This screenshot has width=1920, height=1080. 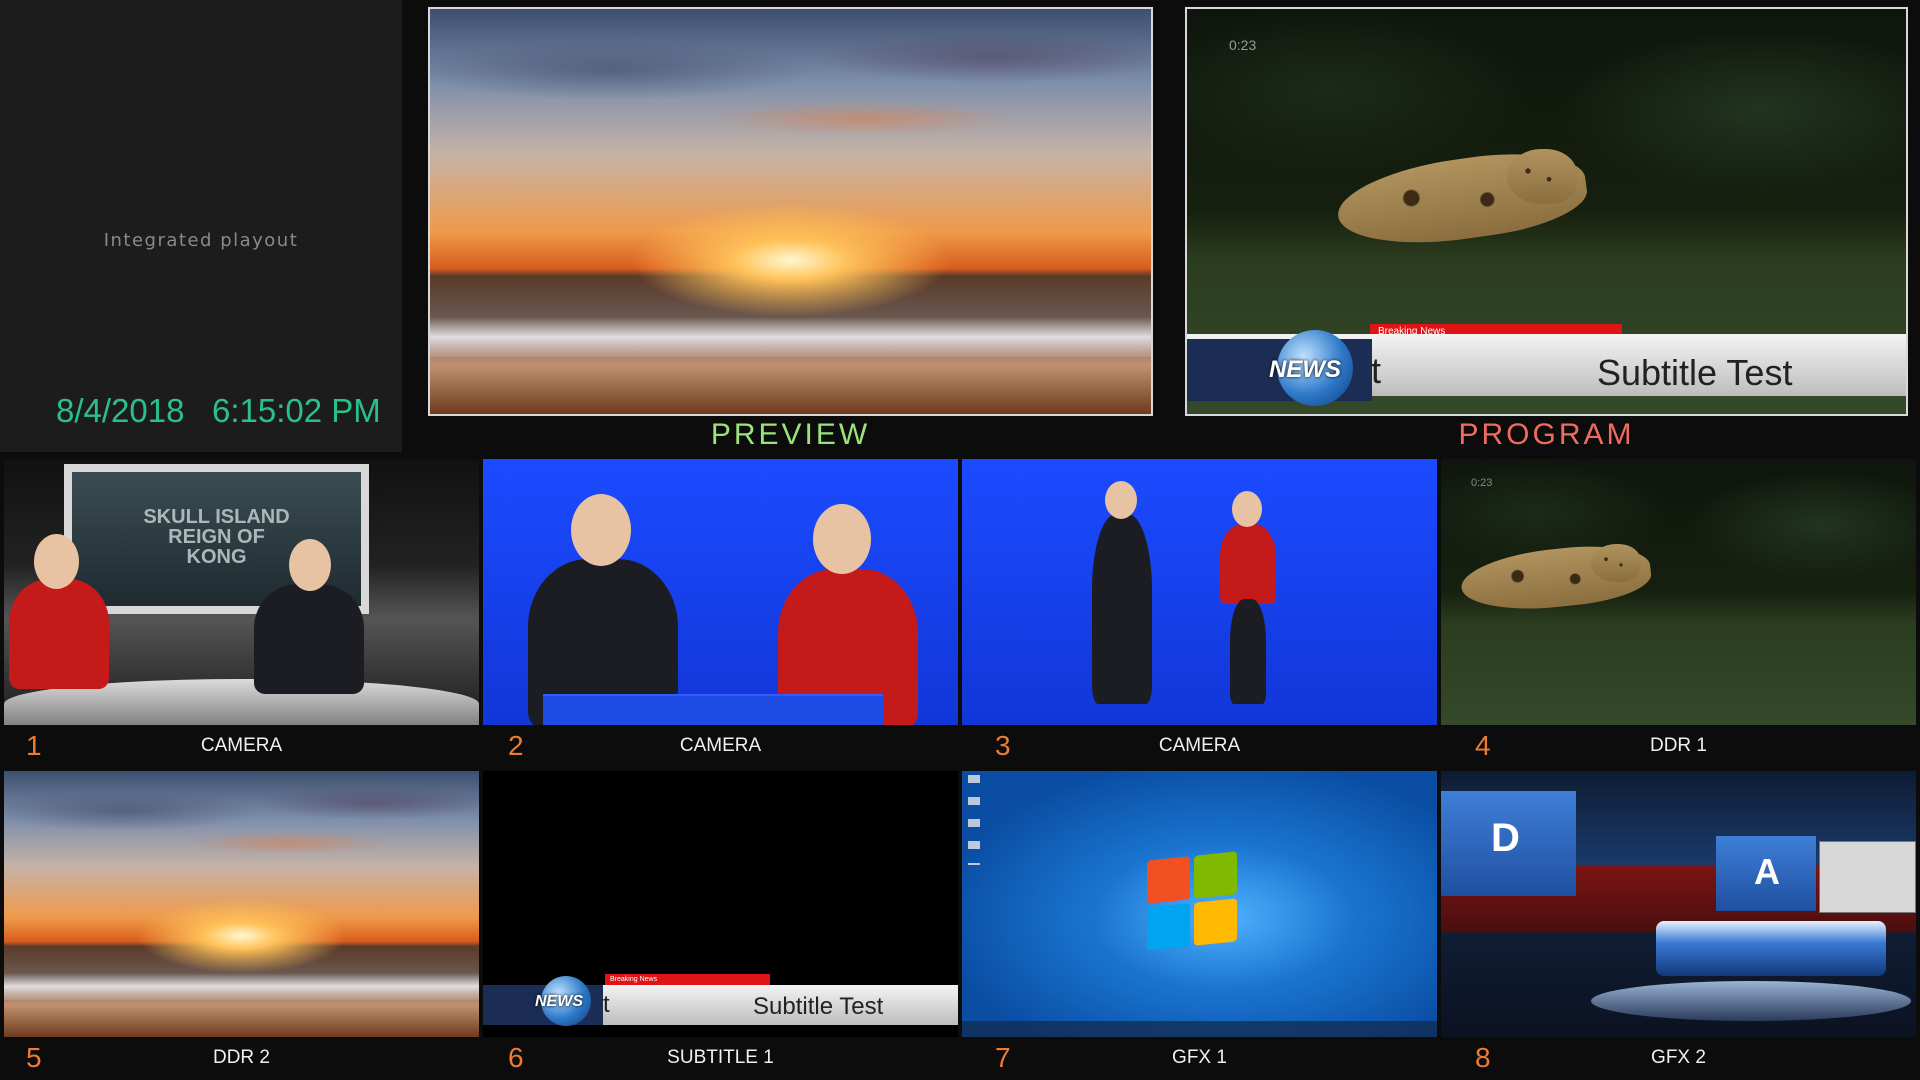 What do you see at coordinates (1546, 364) in the screenshot?
I see `program-lower-third: Breaking News NEWS t Subtitle Test` at bounding box center [1546, 364].